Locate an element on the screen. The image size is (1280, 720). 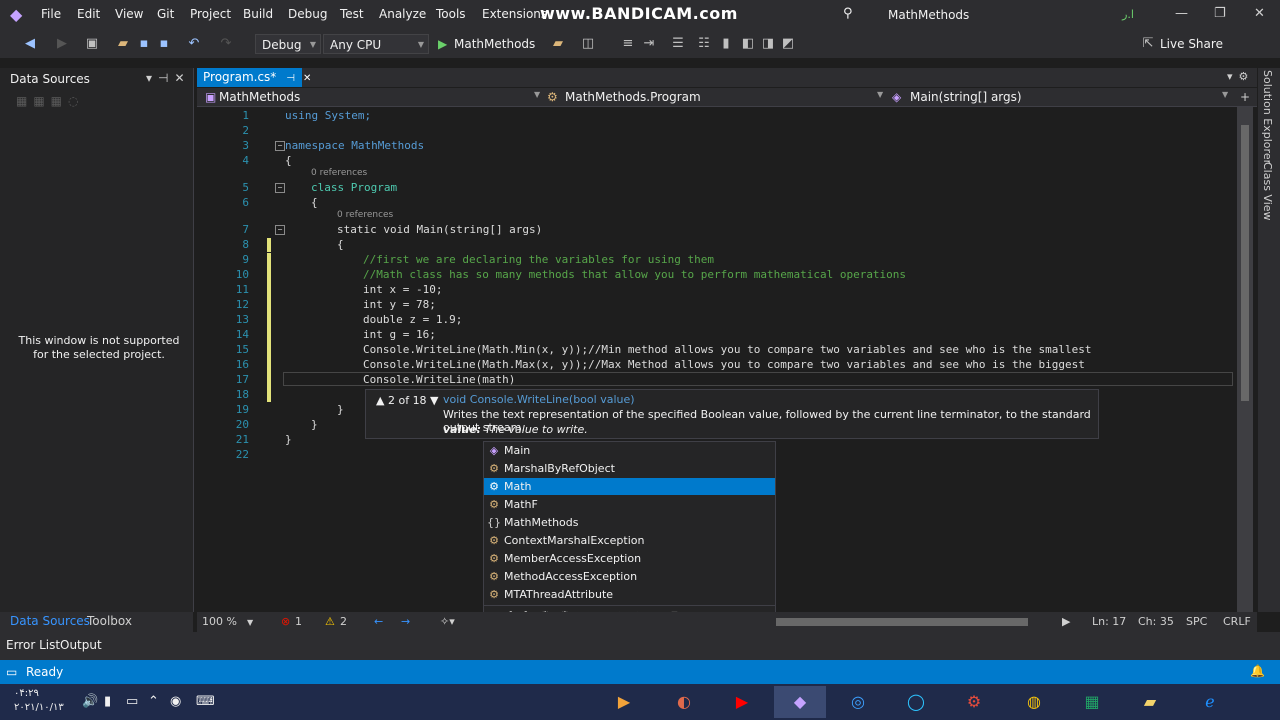
menu-analyze: Analyze is located at coordinates (402, 14).